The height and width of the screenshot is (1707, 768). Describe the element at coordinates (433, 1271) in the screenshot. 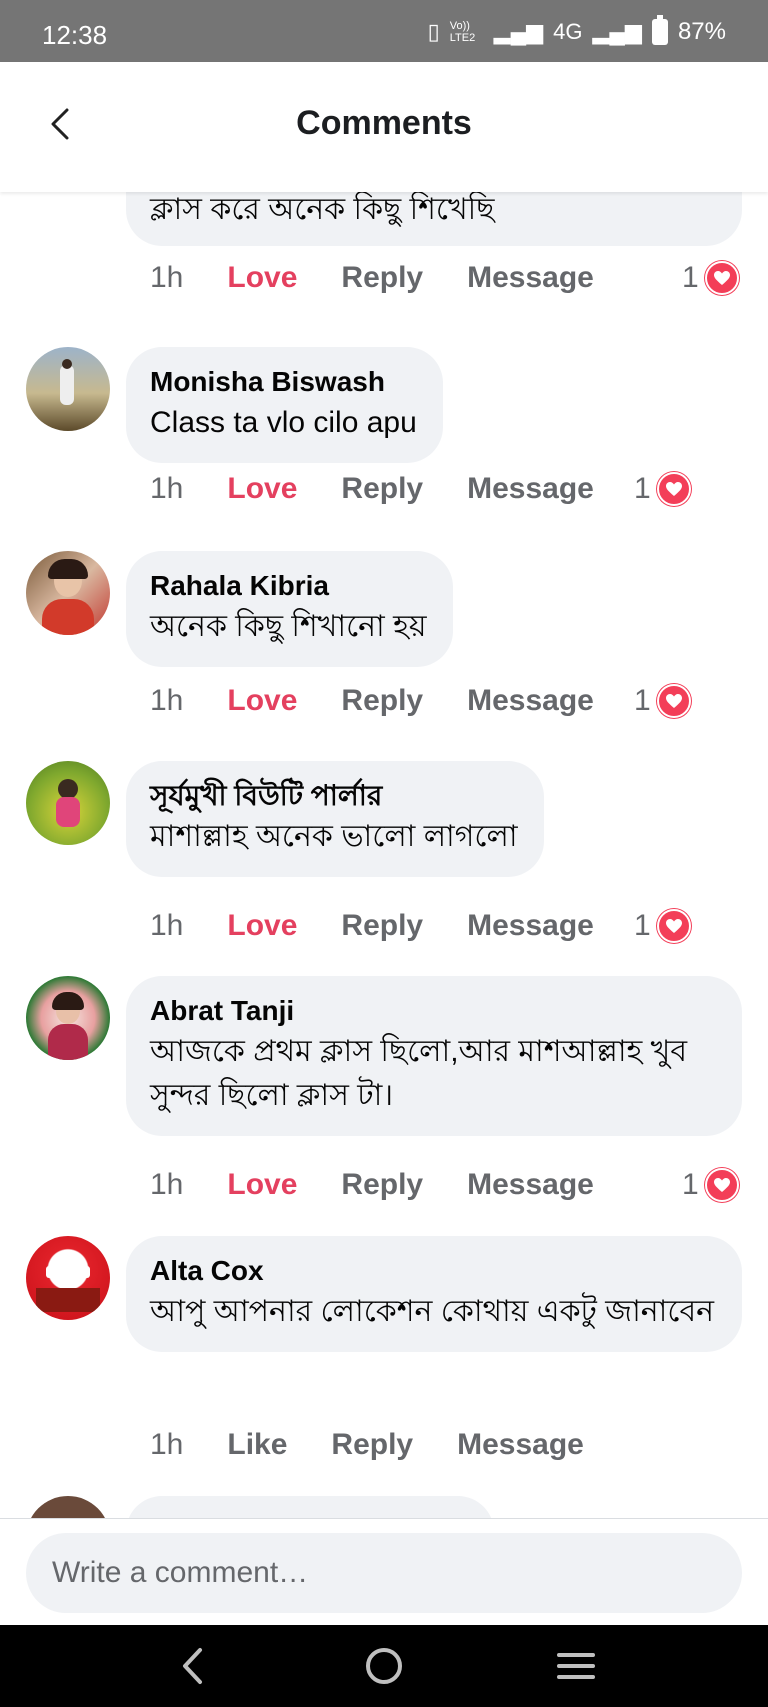

I see `commenter-name: Alta Cox` at that location.